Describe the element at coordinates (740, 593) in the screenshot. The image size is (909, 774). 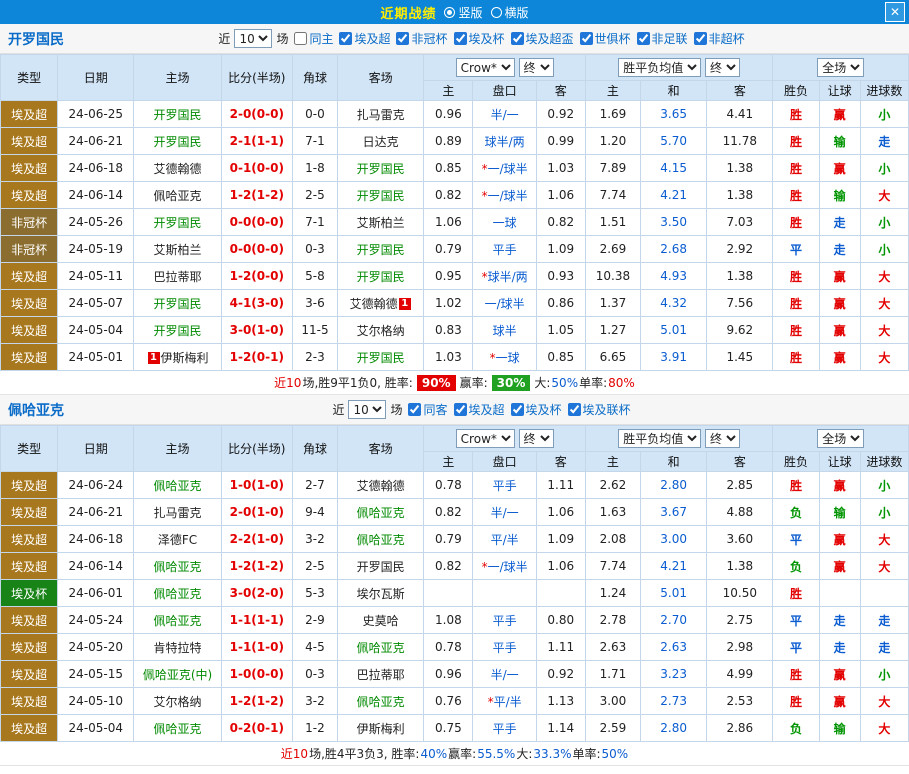
I see `avg-away: 10.50` at that location.